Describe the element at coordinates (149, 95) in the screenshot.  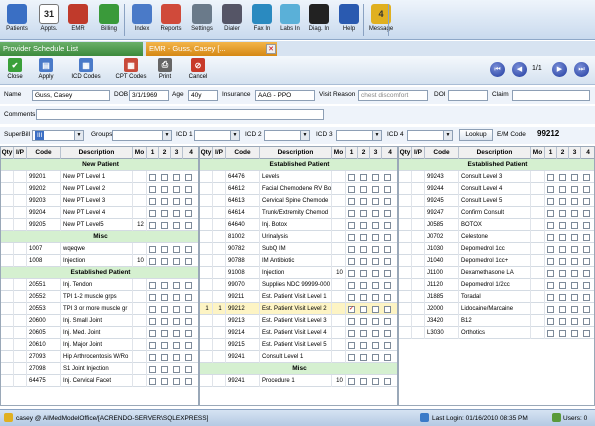
I see `dob-field: 3/1/1969` at that location.